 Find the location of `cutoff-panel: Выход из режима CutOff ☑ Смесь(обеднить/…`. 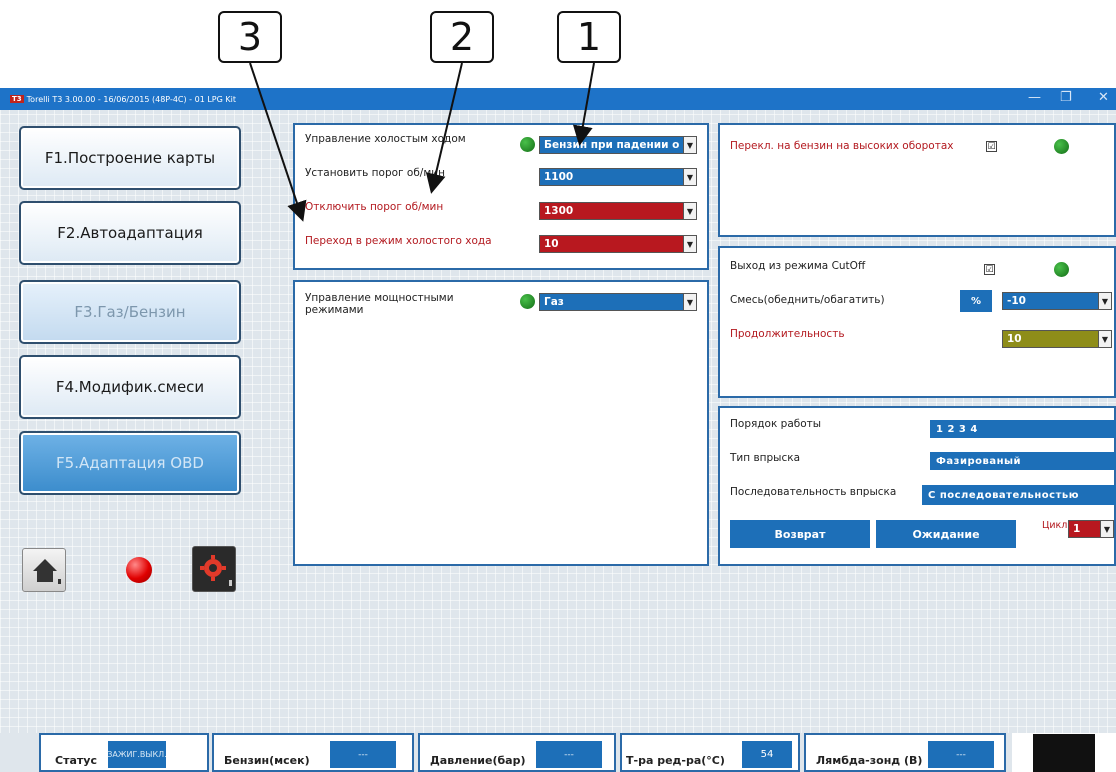

cutoff-panel: Выход из режима CutOff ☑ Смесь(обеднить/… is located at coordinates (917, 322).